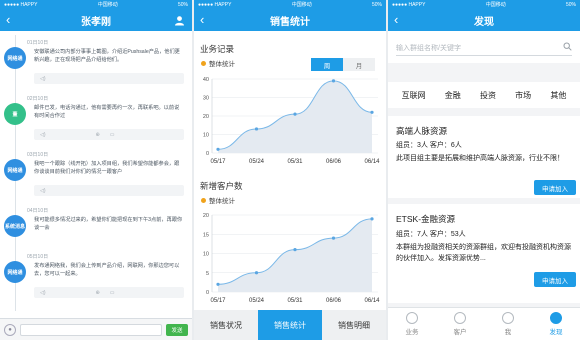 The width and height of the screenshot is (580, 340). I want to click on tab-sales-stats: 销售统计, so click(290, 325).